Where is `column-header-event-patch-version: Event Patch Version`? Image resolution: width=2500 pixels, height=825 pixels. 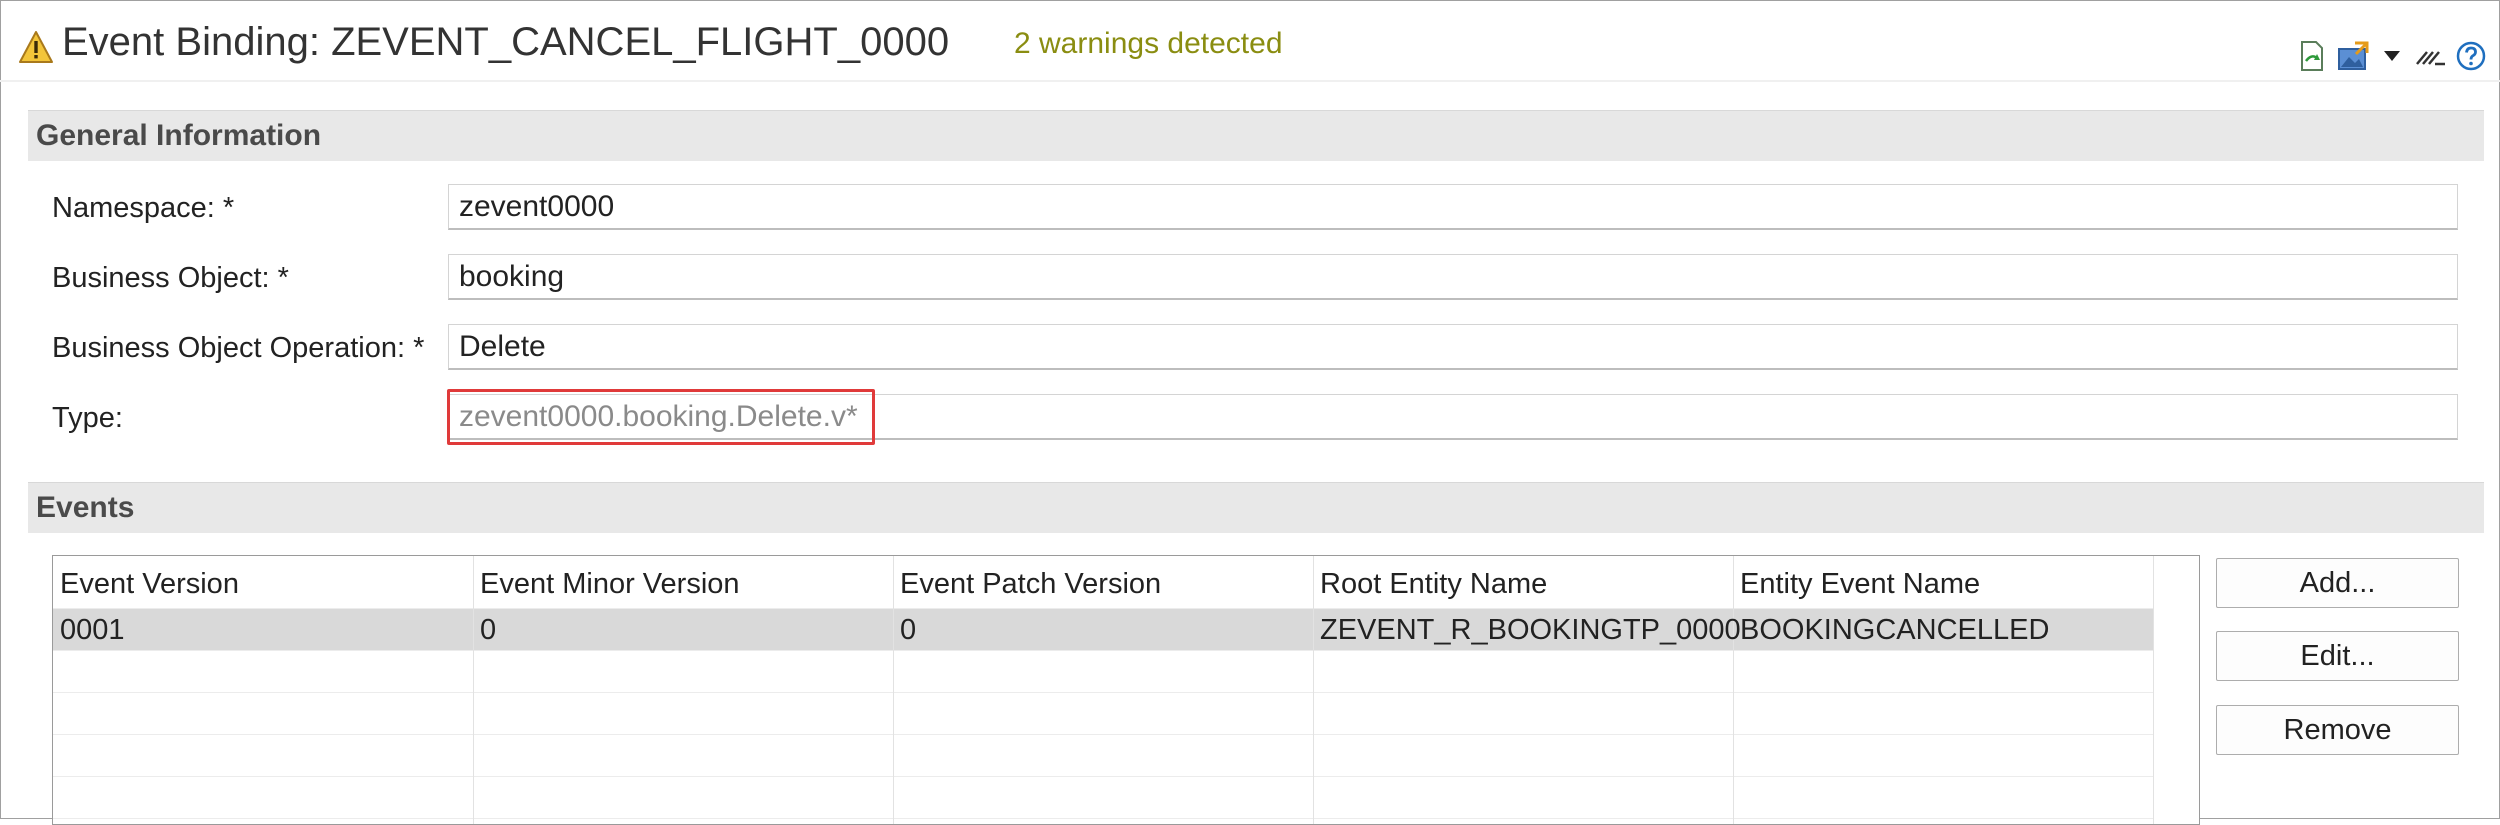
column-header-event-patch-version: Event Patch Version is located at coordinates (1027, 582).